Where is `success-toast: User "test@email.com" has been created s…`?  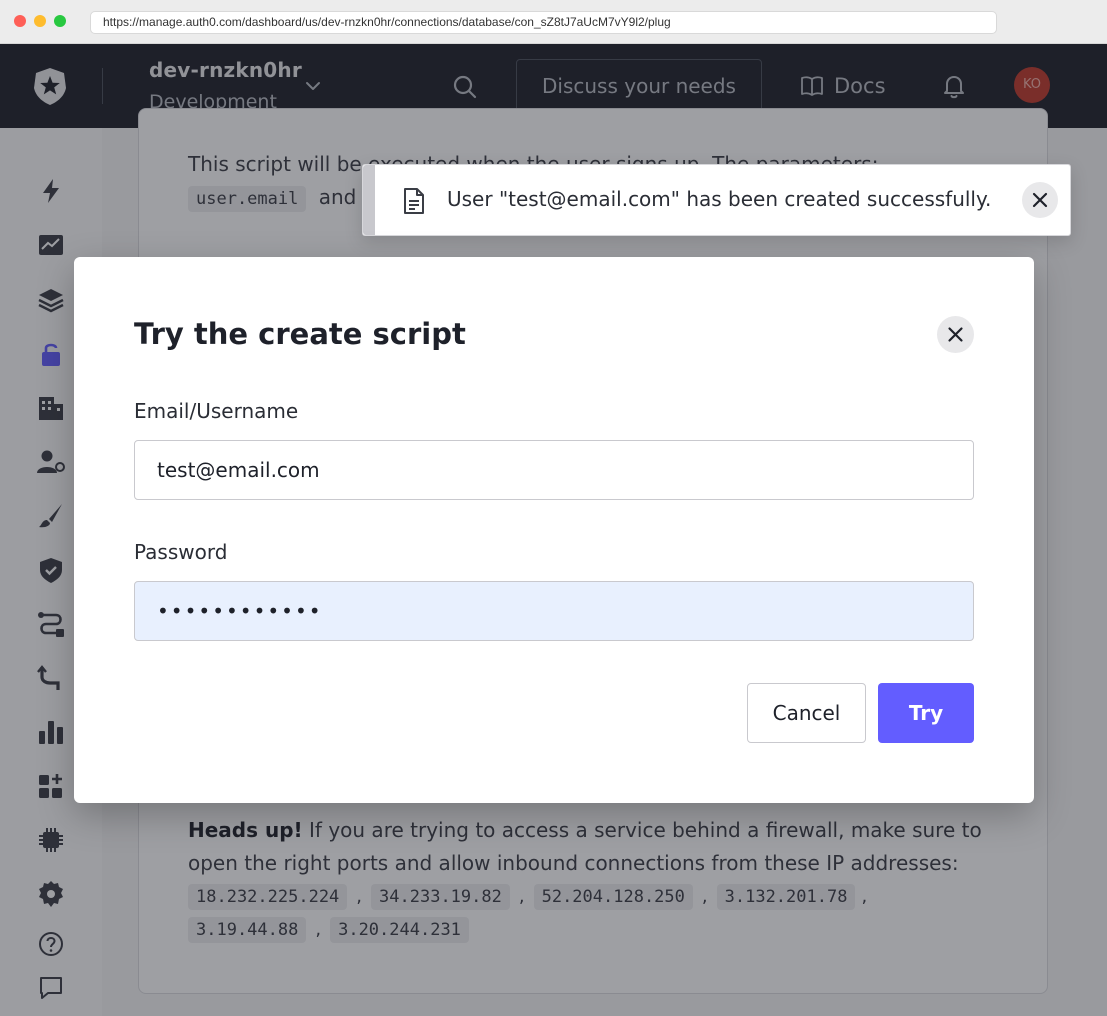
success-toast: User "test@email.com" has been created s… is located at coordinates (716, 200).